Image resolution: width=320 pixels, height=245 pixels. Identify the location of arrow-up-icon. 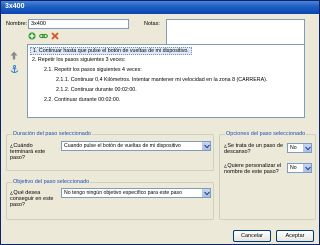
(14, 55).